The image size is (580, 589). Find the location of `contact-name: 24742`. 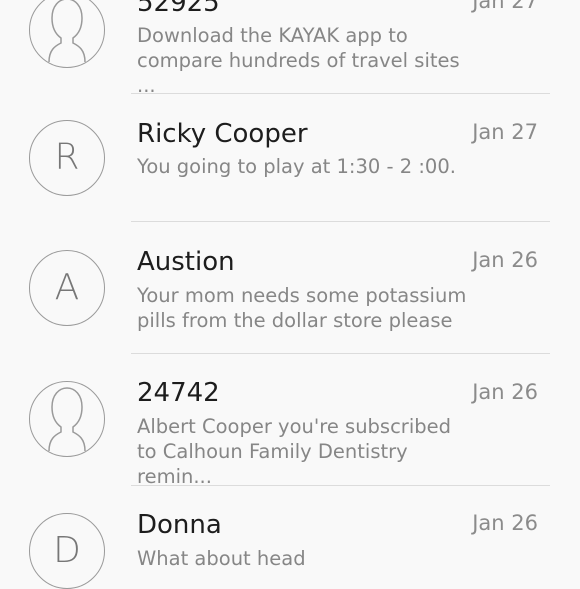

contact-name: 24742 is located at coordinates (178, 393).